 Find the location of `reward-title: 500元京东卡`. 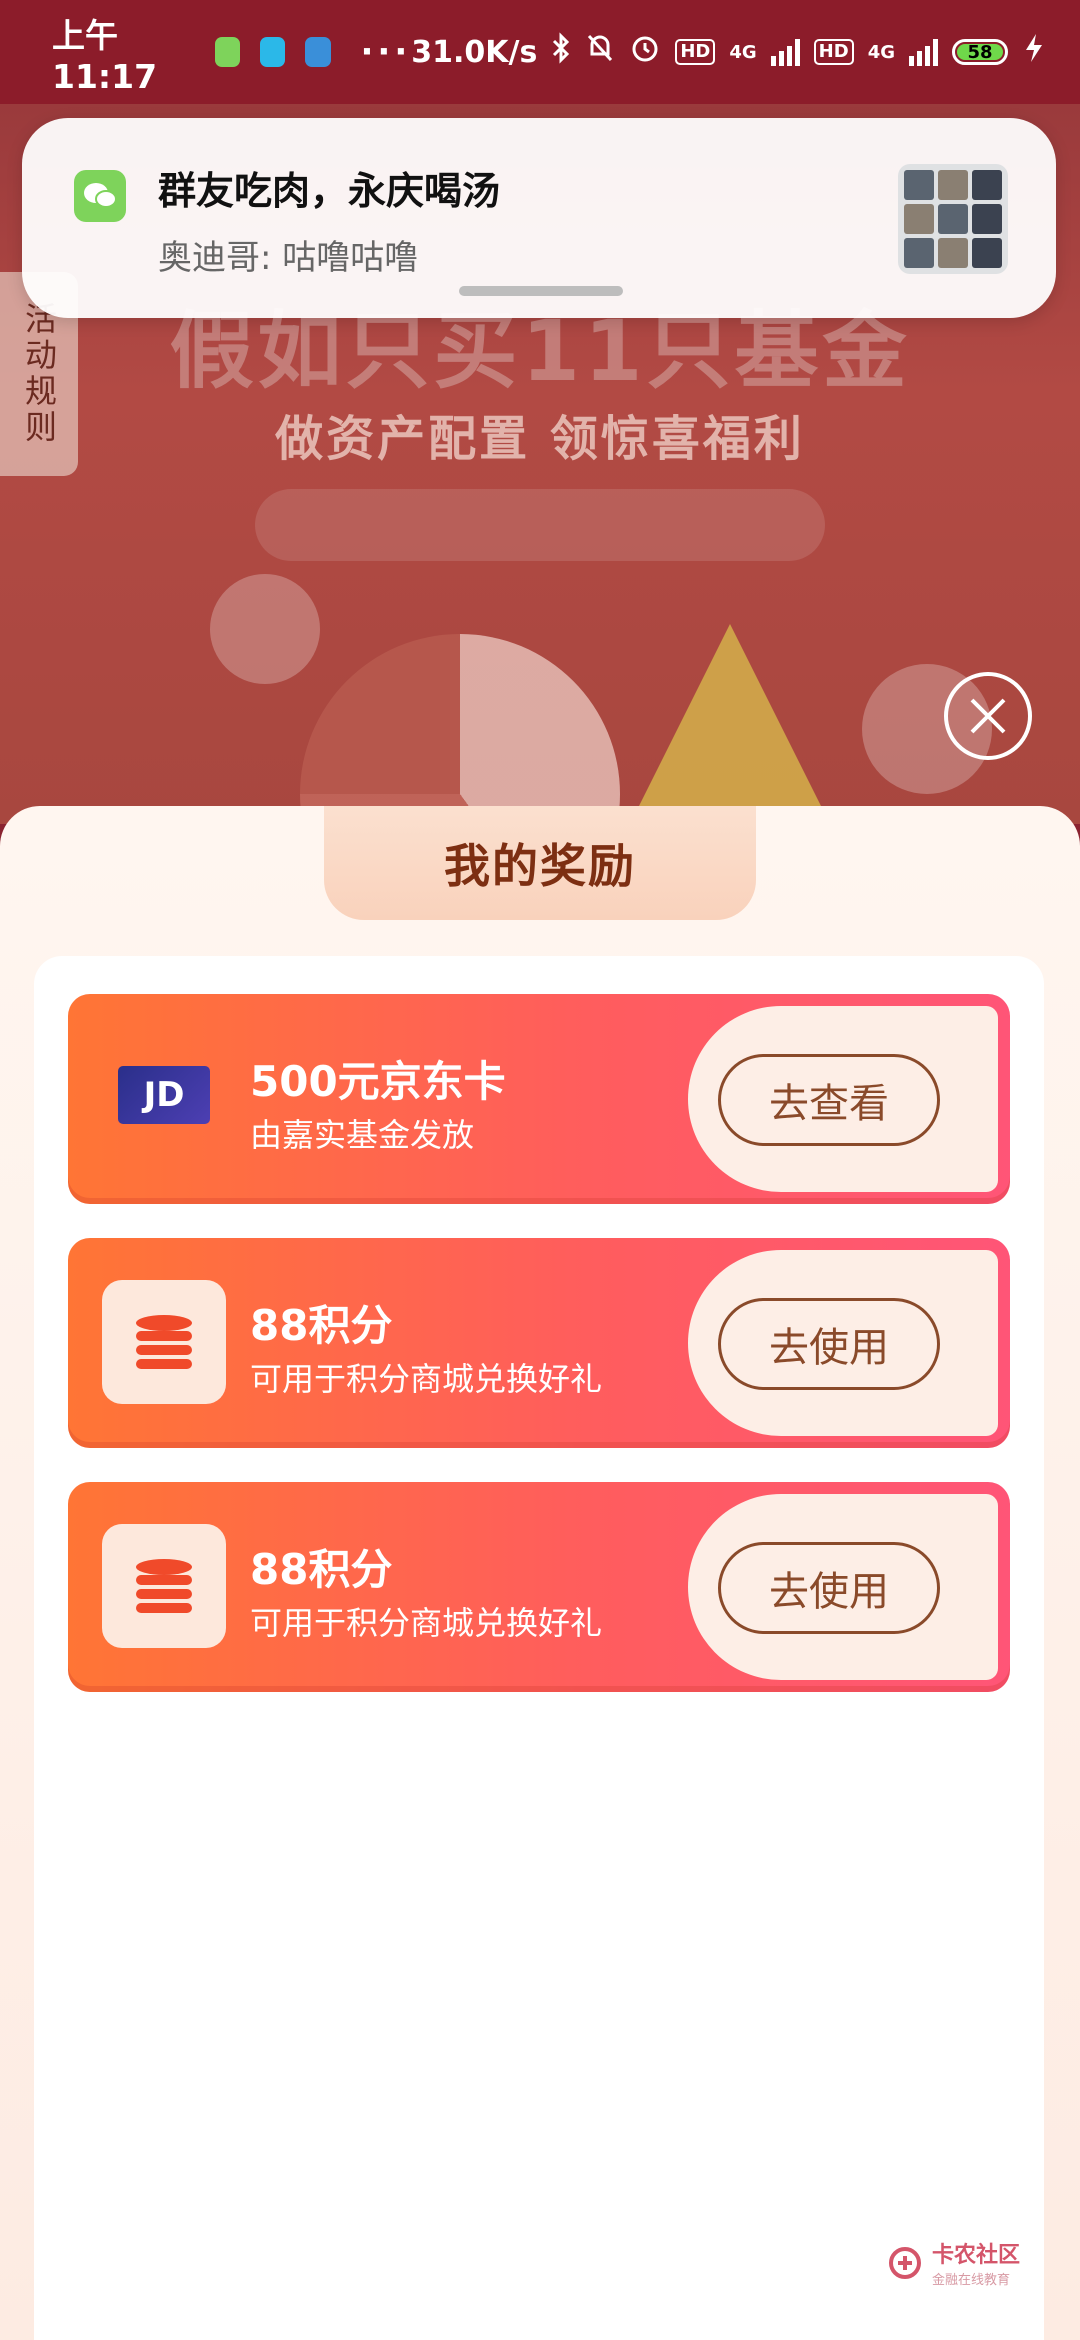

reward-title: 500元京东卡 is located at coordinates (378, 1081).